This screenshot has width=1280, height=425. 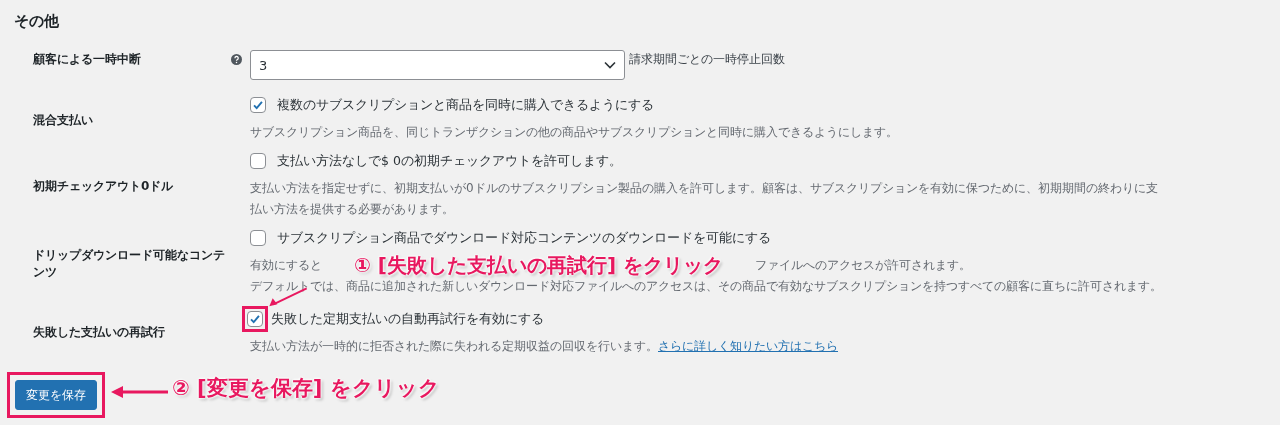 What do you see at coordinates (454, 346) in the screenshot?
I see `description-text: 支払い方法が一時的に拒否された際に失われる定期収益の回収を行います。` at bounding box center [454, 346].